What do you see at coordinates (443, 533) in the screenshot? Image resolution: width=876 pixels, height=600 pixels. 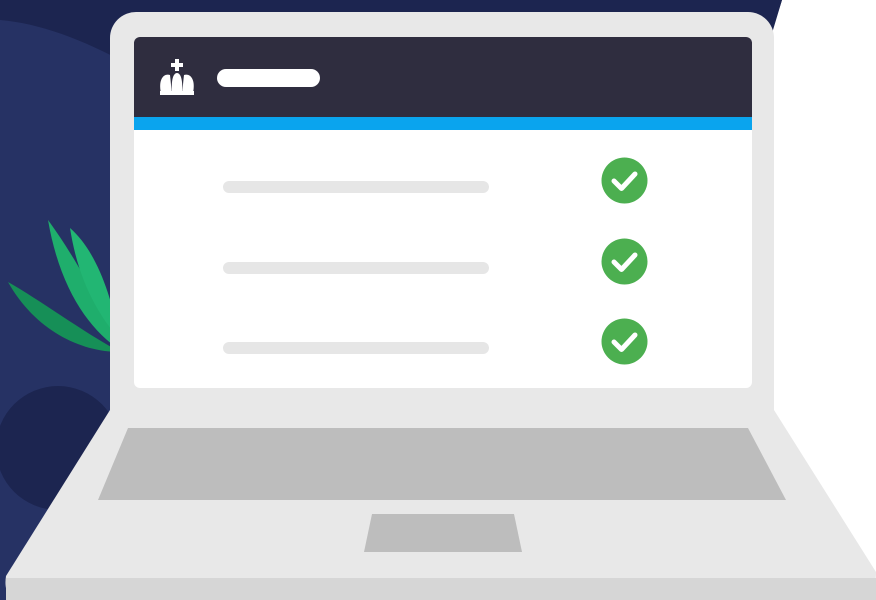 I see `trackpad` at bounding box center [443, 533].